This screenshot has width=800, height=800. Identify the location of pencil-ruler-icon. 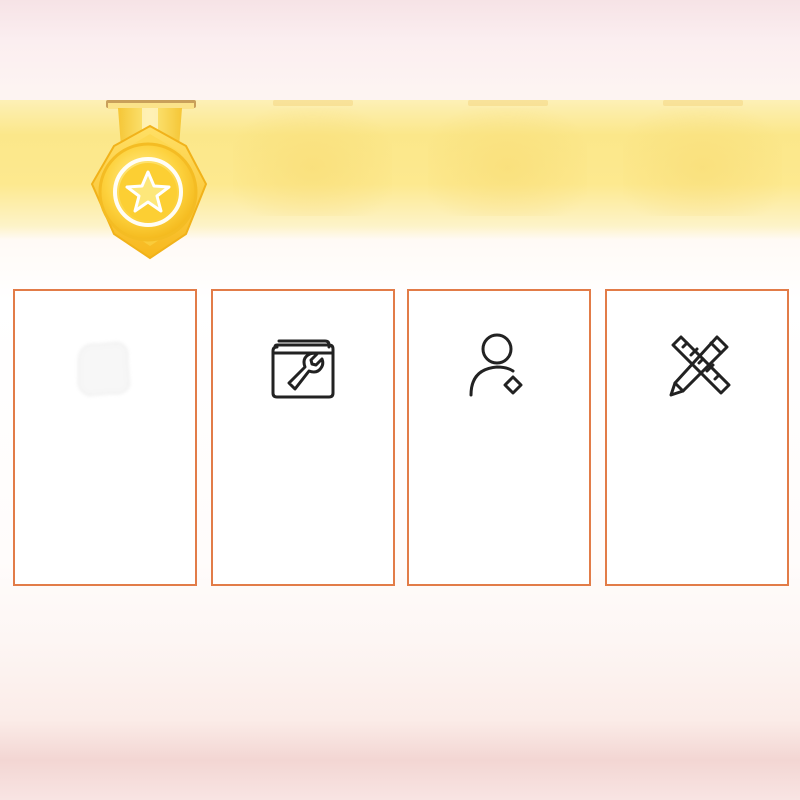
(697, 367).